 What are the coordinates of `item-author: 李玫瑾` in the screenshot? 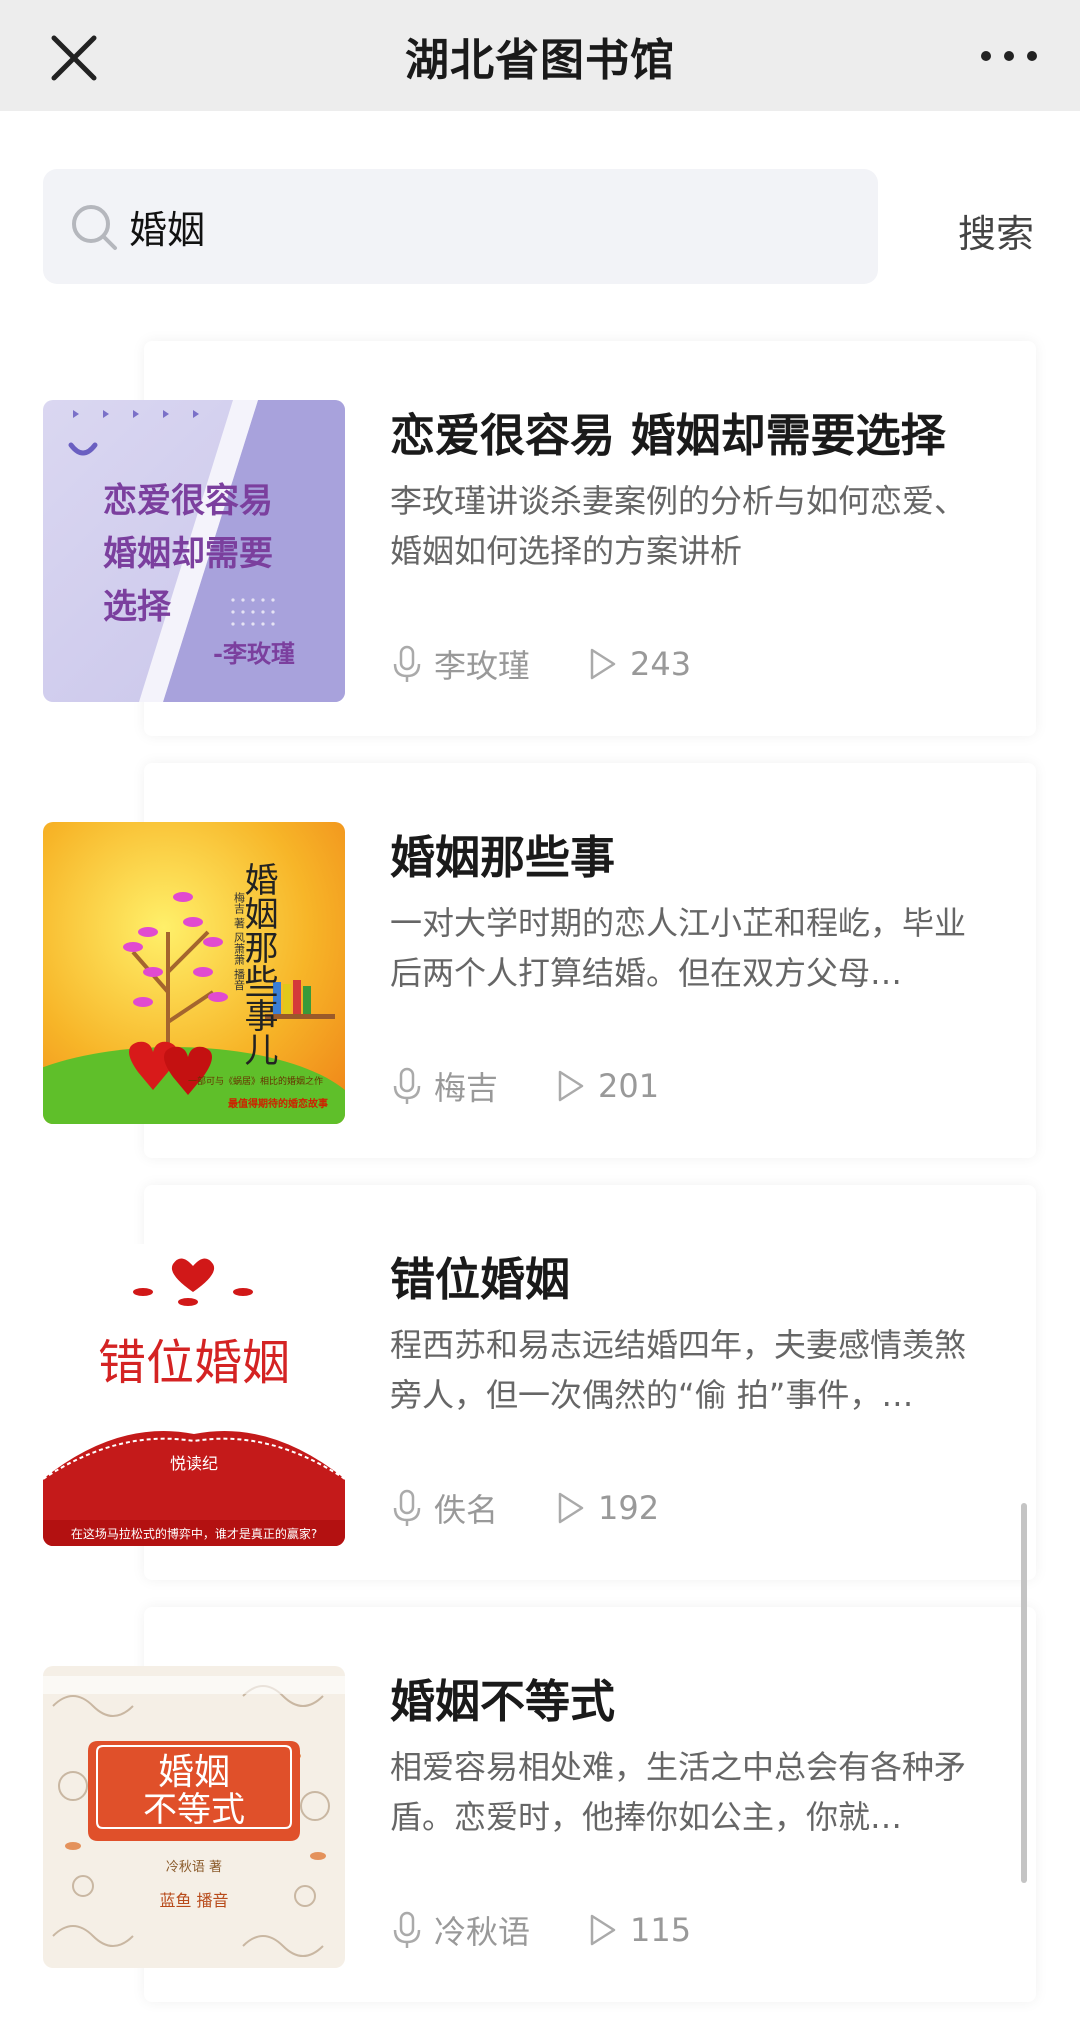 It's located at (482, 666).